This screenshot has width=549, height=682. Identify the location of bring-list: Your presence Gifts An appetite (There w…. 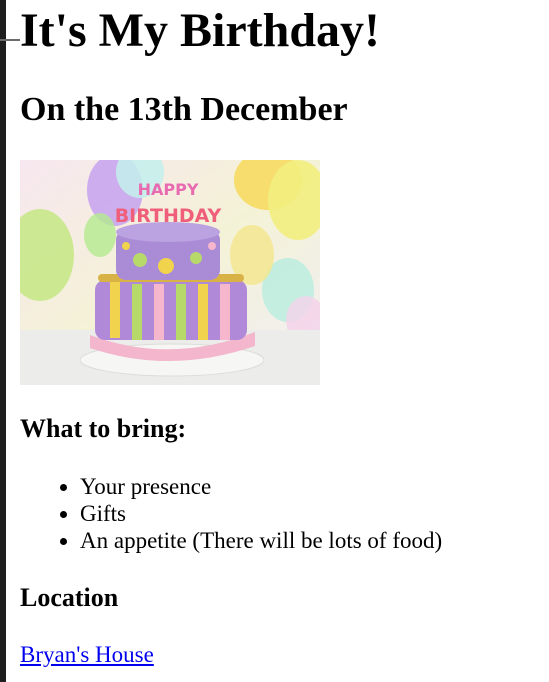
(231, 513).